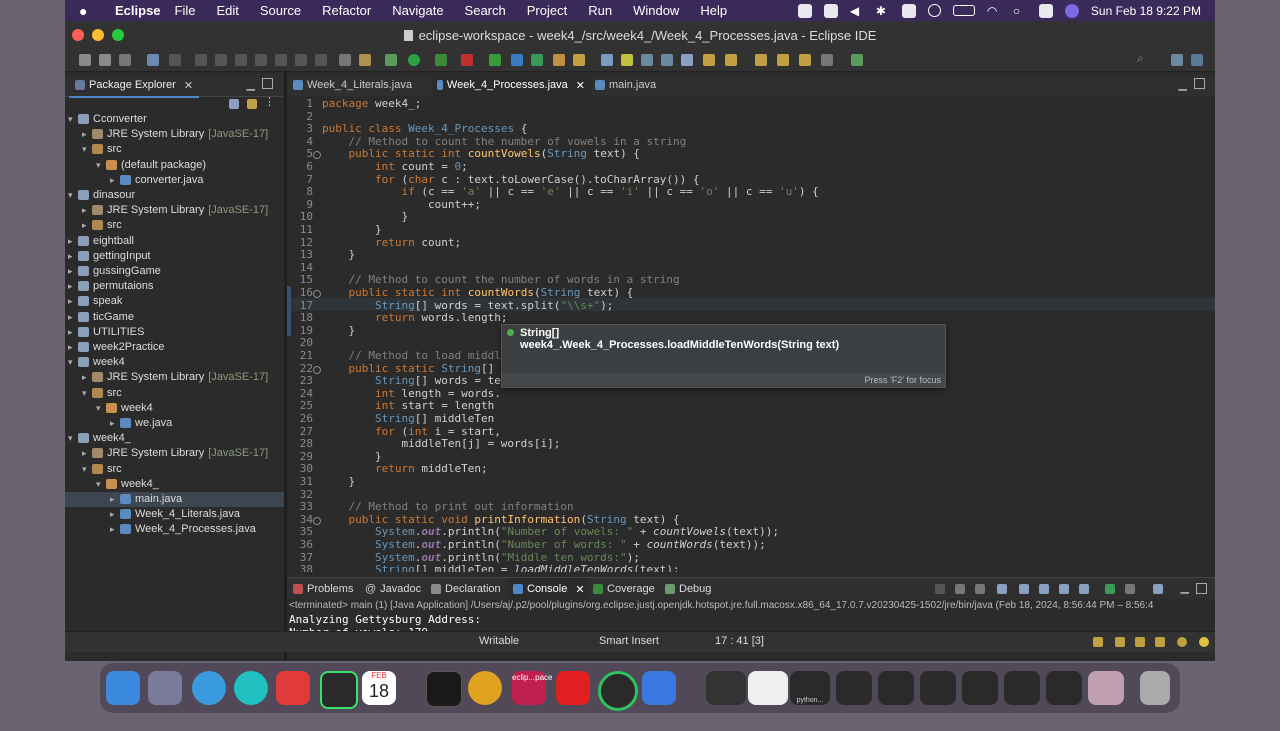 The width and height of the screenshot is (1280, 731). What do you see at coordinates (573, 688) in the screenshot?
I see `wps-office-icon` at bounding box center [573, 688].